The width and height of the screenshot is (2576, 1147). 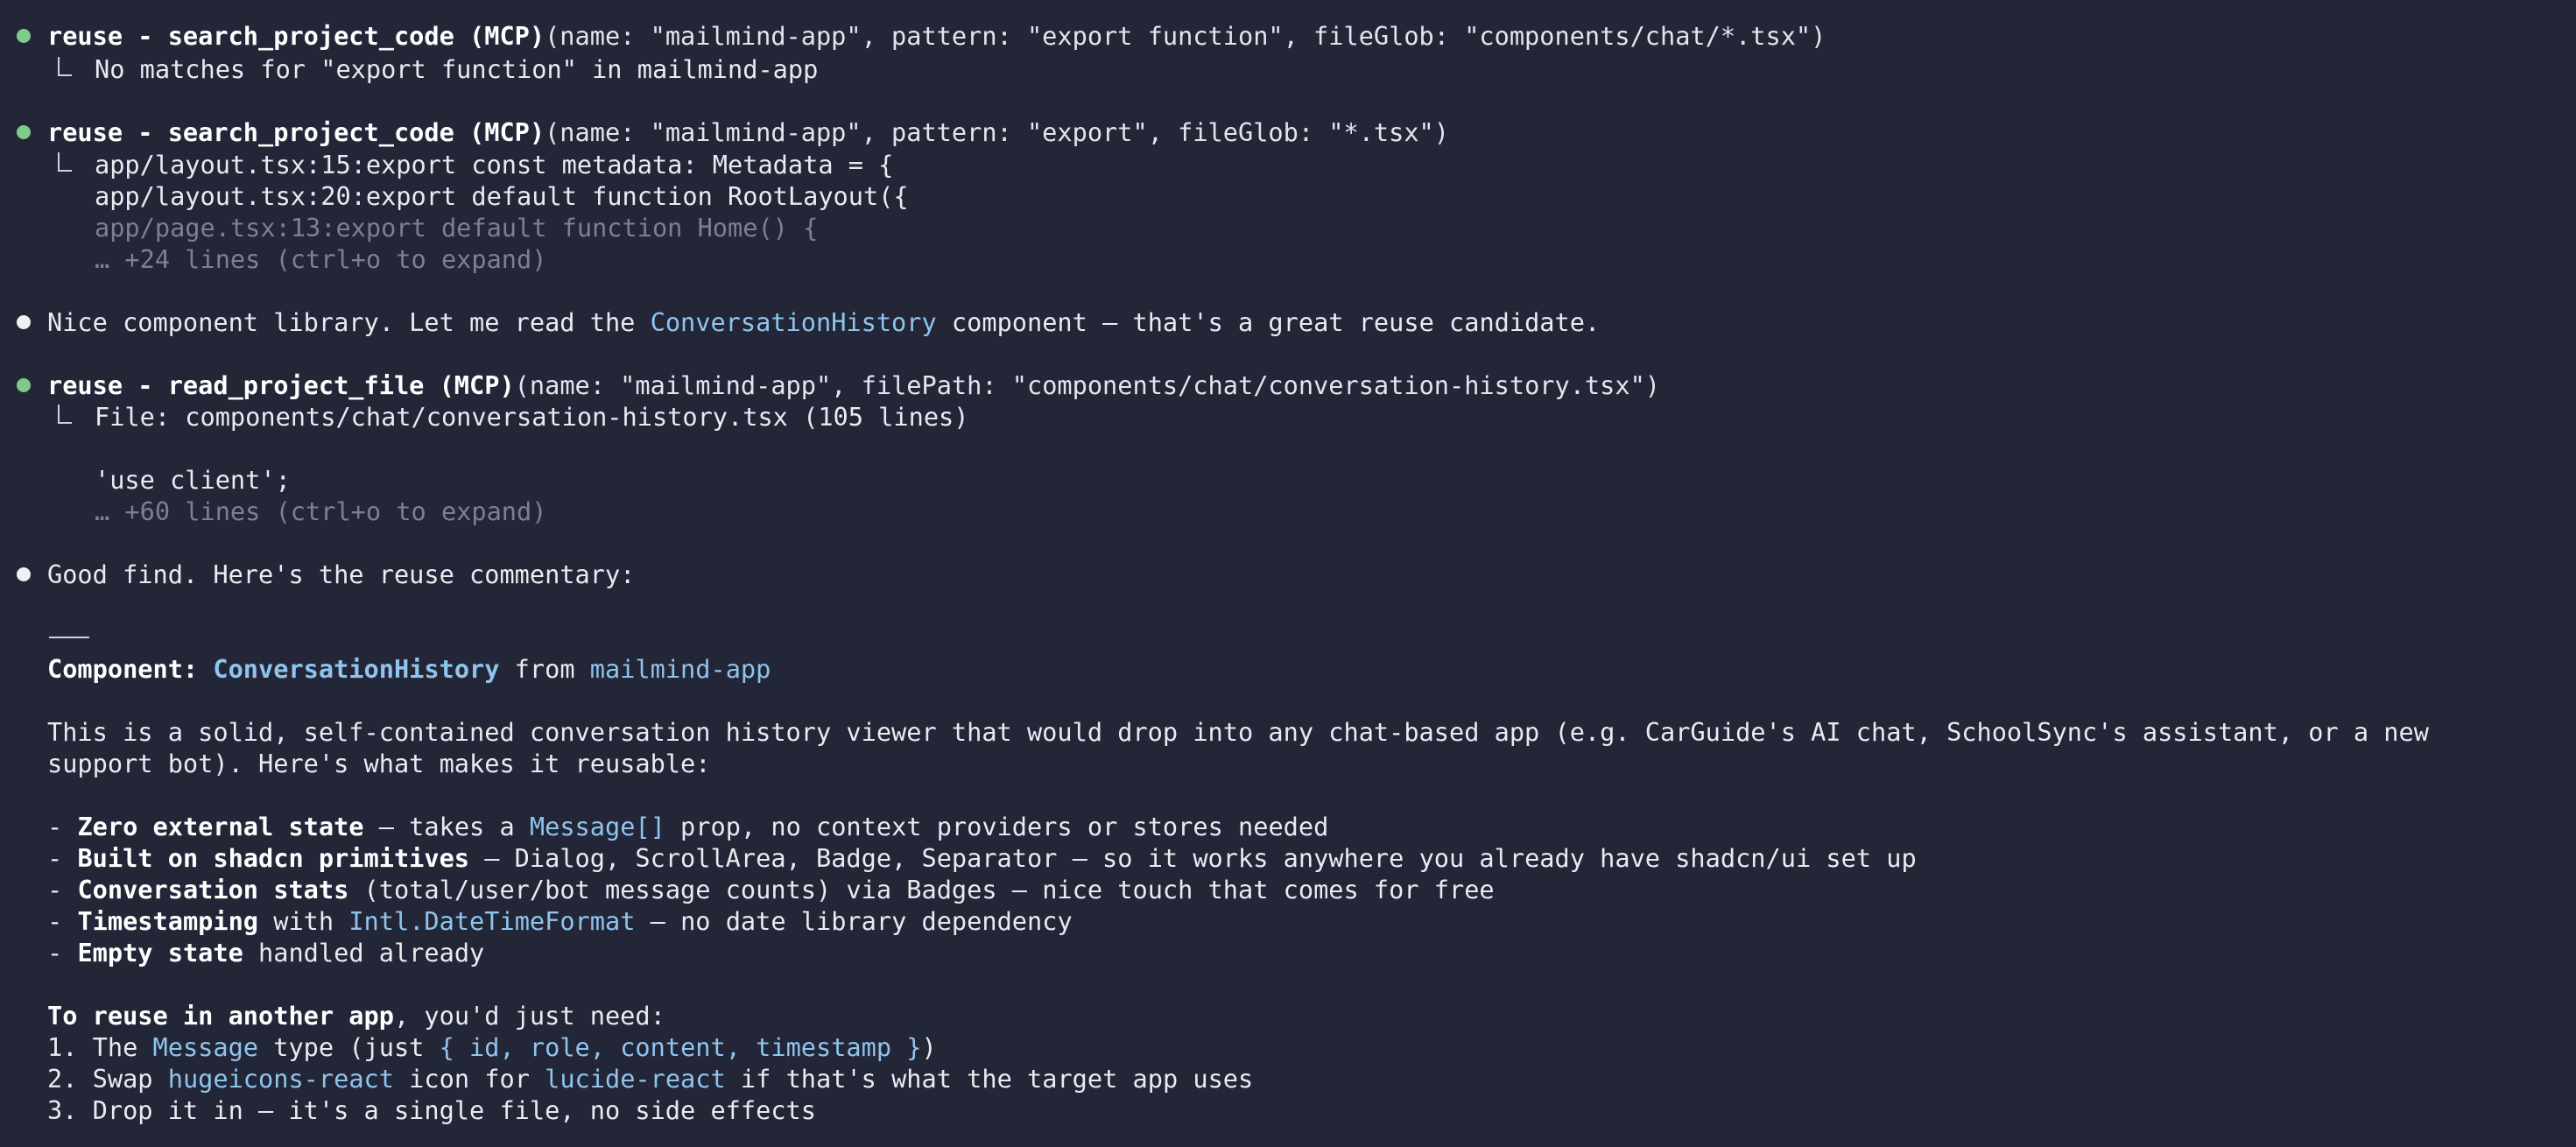 What do you see at coordinates (69, 637) in the screenshot?
I see `horizontal-rule` at bounding box center [69, 637].